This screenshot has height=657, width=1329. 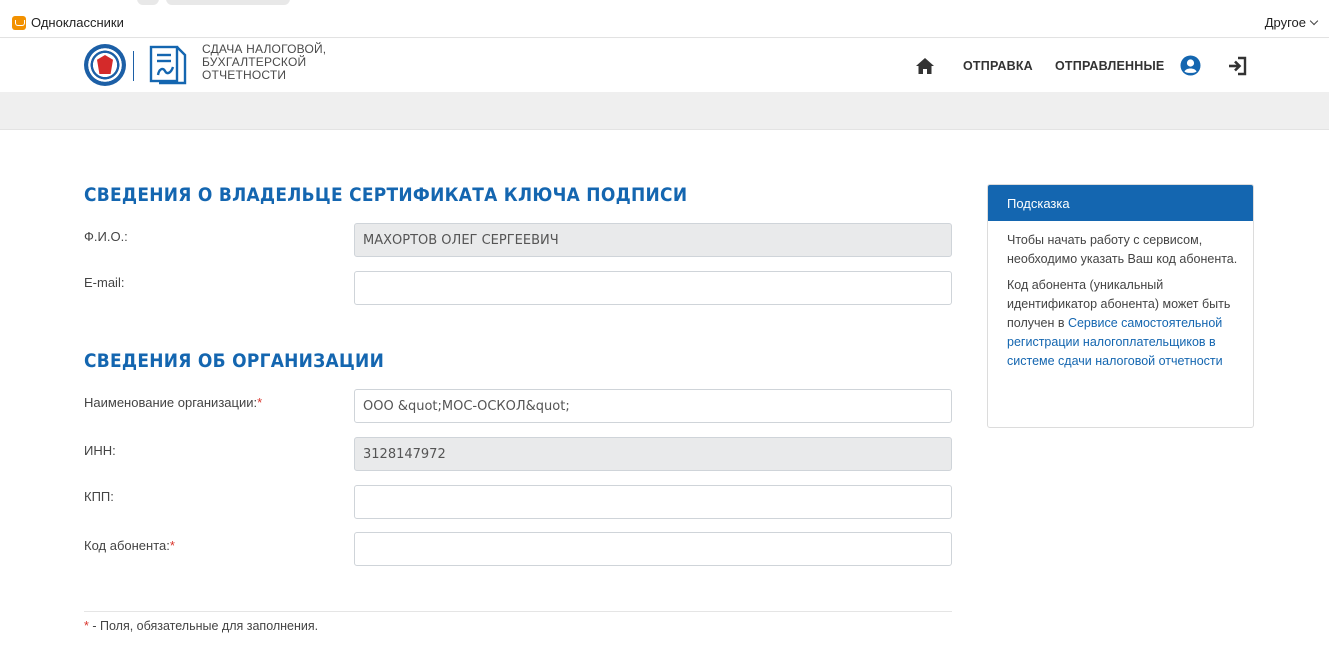 I want to click on nav-logout, so click(x=1237, y=65).